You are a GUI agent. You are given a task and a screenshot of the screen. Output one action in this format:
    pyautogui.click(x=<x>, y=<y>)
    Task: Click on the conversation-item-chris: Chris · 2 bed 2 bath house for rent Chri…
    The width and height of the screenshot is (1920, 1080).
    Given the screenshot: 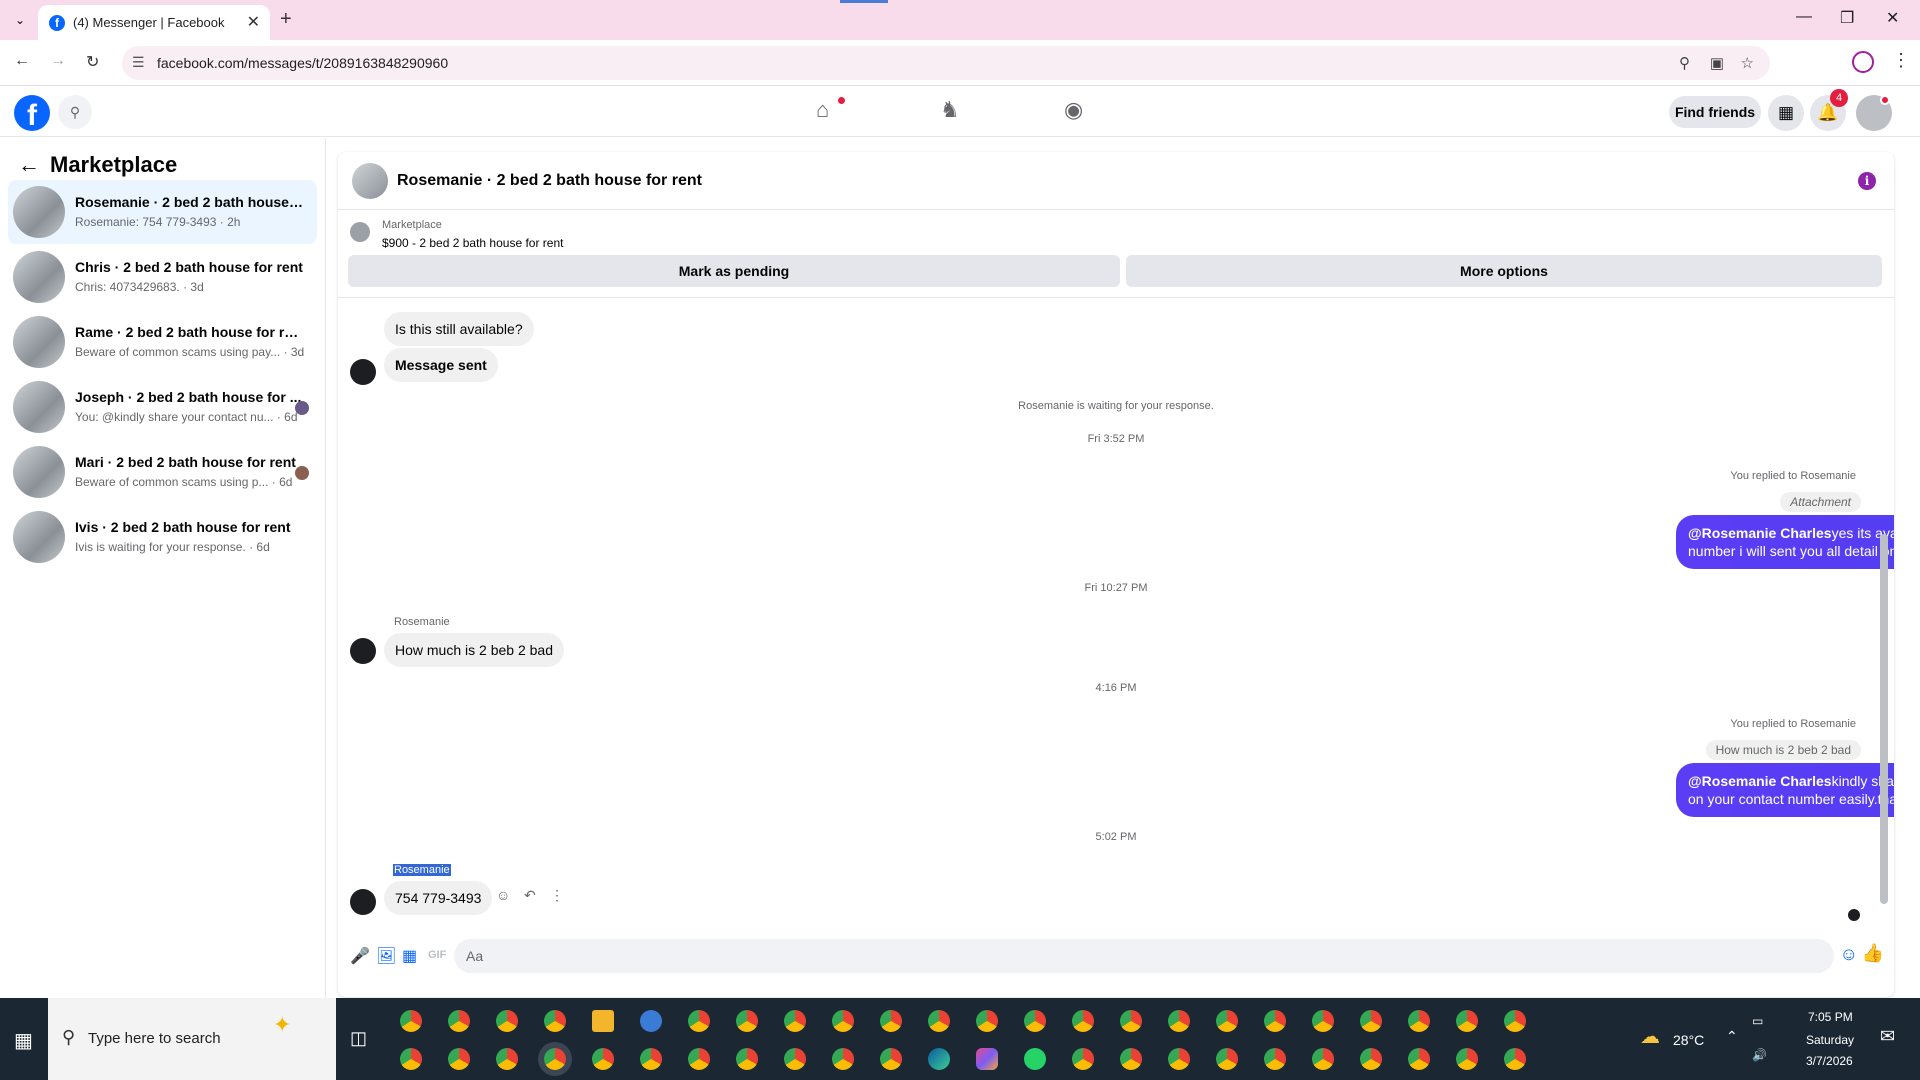 What is the action you would take?
    pyautogui.click(x=162, y=277)
    